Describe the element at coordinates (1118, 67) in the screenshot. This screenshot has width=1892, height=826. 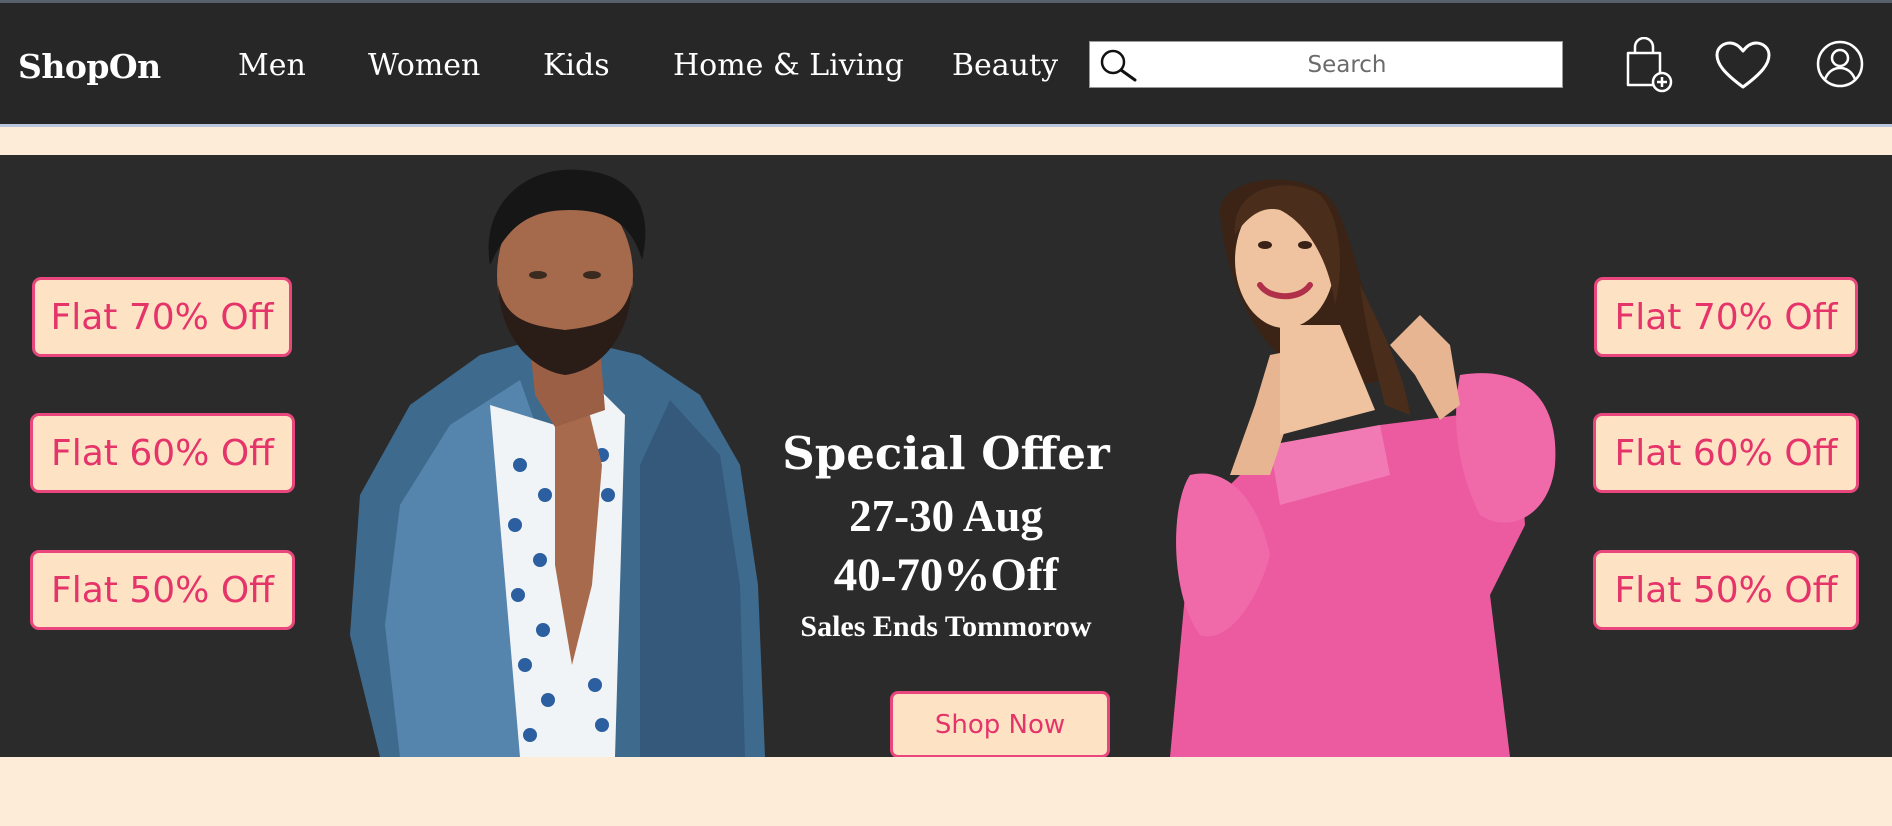
I see `search-icon` at that location.